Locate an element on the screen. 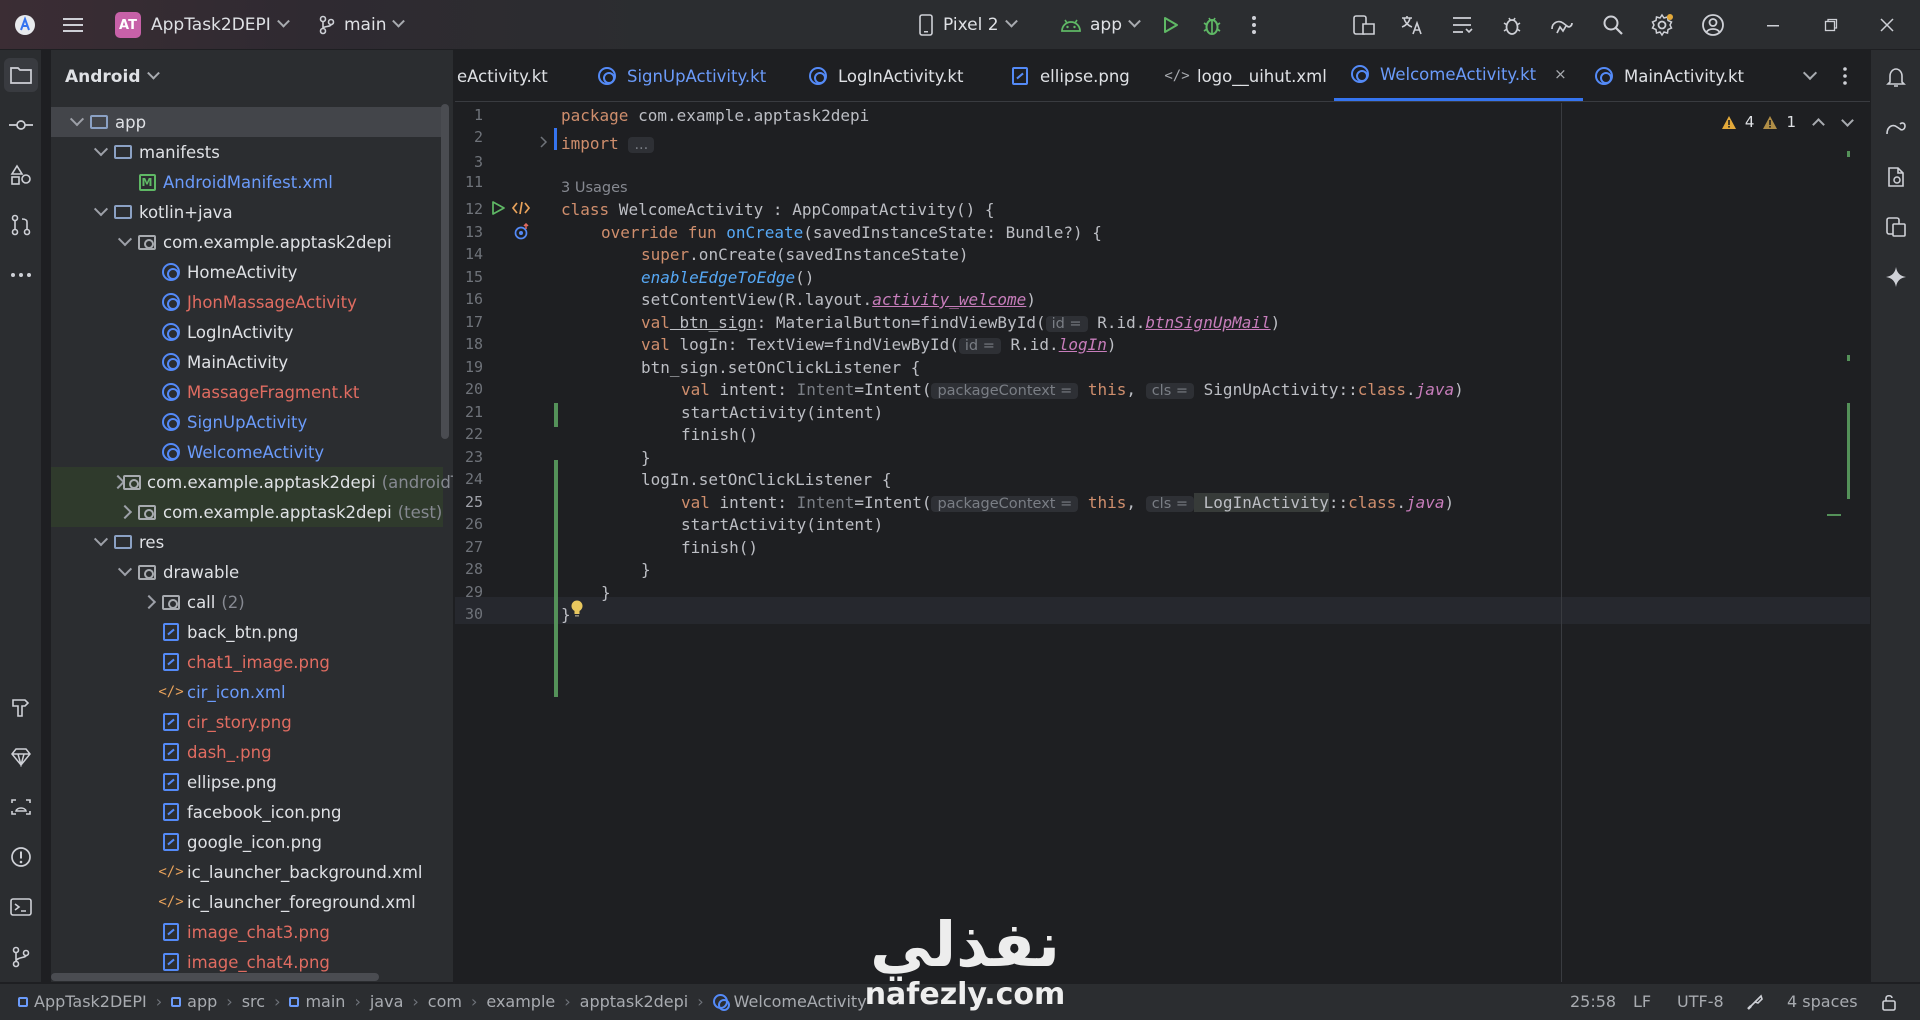 Image resolution: width=1920 pixels, height=1020 pixels. branch-selector: main is located at coordinates (362, 25).